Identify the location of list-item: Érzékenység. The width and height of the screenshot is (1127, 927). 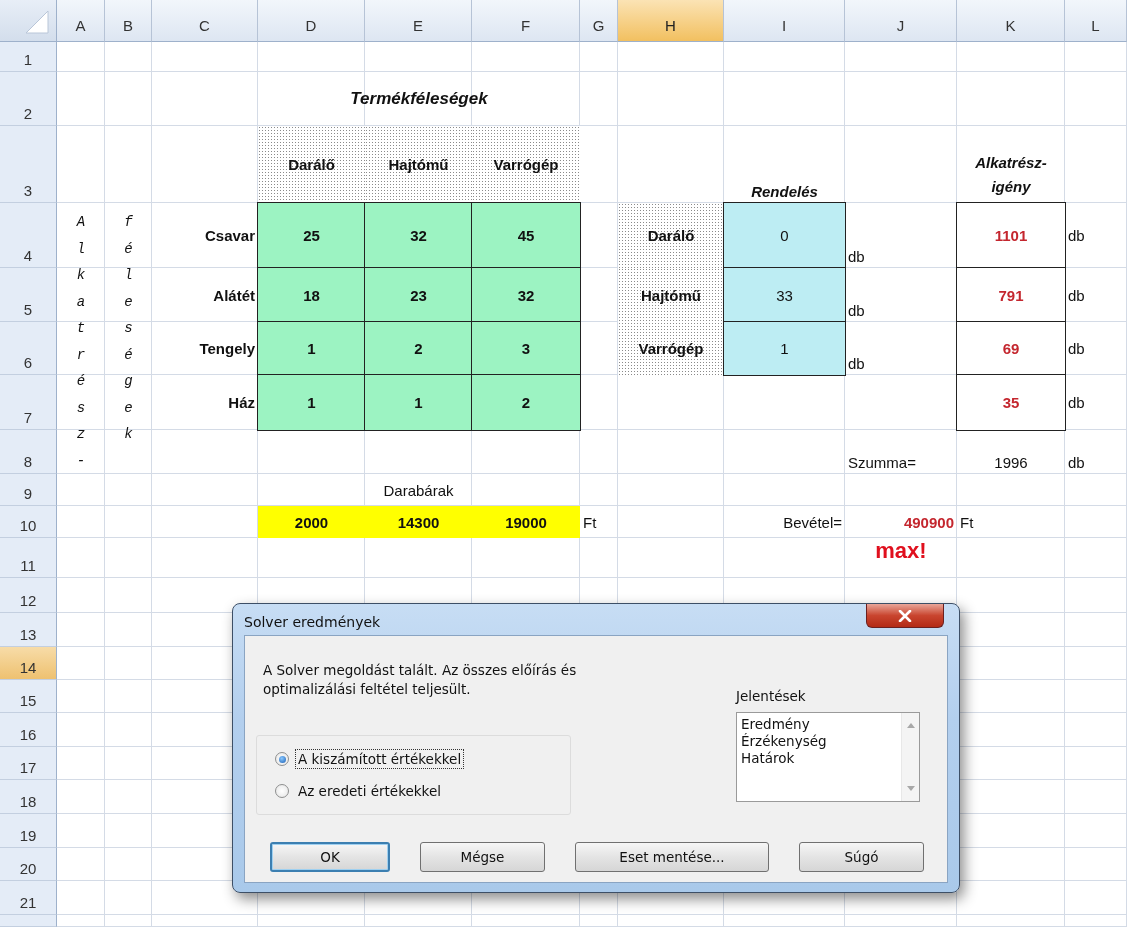
(784, 741).